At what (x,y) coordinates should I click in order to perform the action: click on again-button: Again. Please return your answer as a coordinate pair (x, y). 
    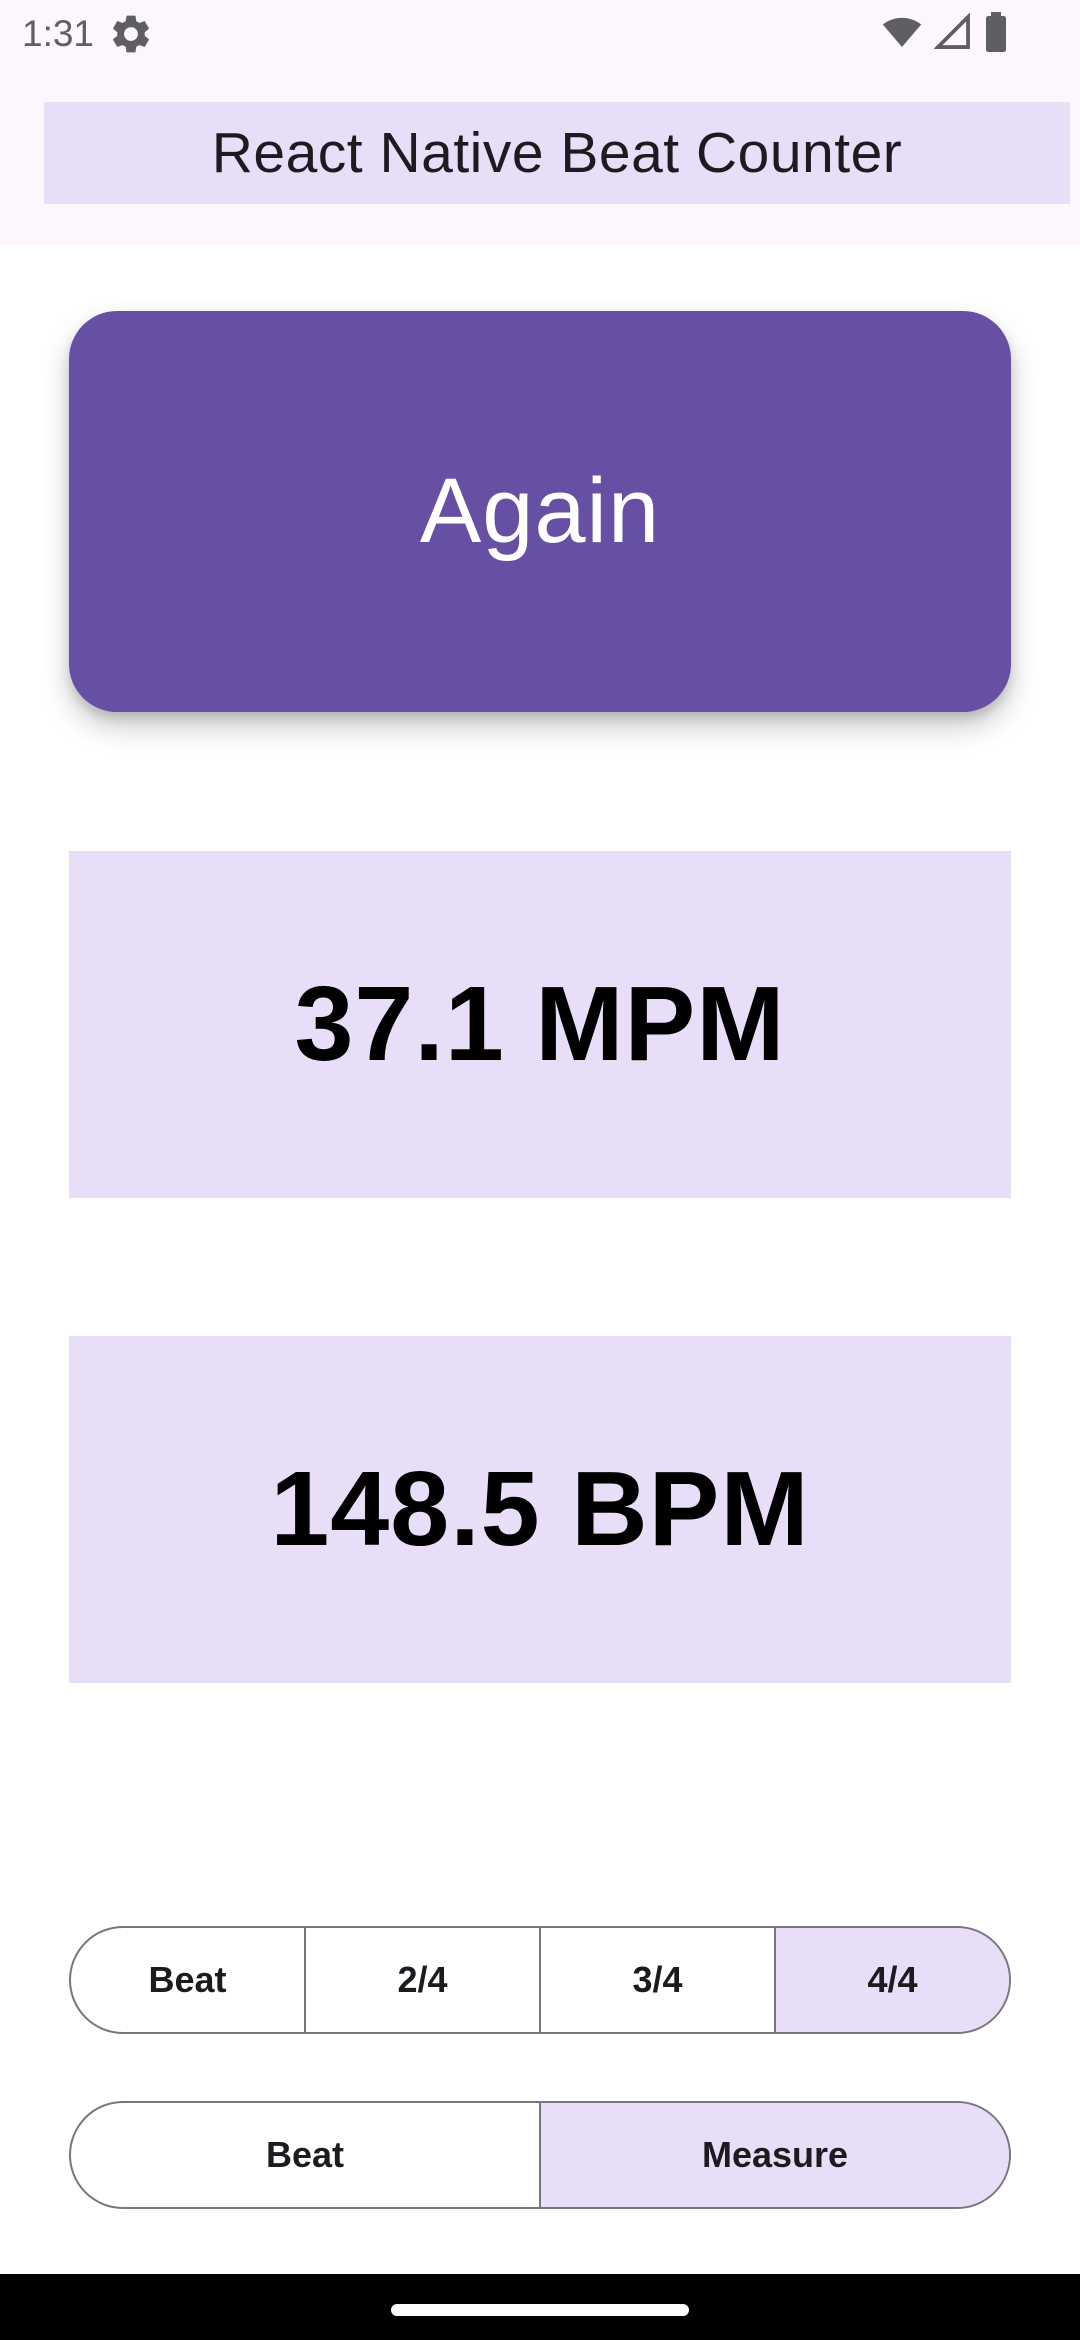
    Looking at the image, I should click on (540, 511).